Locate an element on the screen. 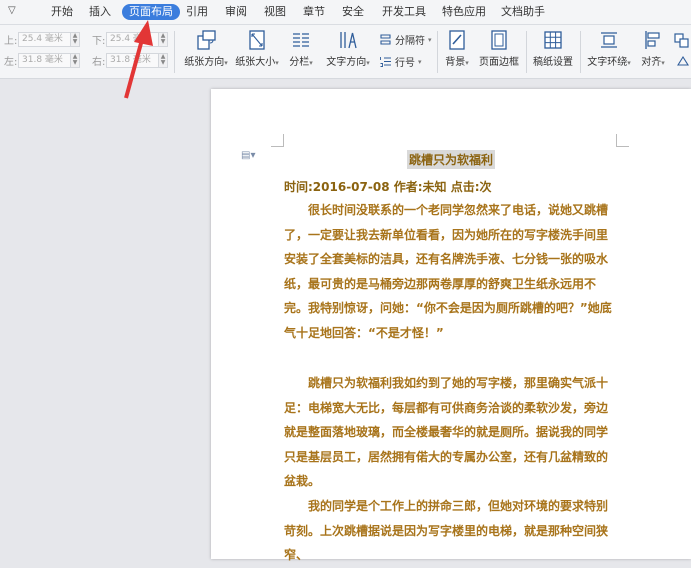 This screenshot has width=691, height=568. margin-right-label: 右: is located at coordinates (99, 62).